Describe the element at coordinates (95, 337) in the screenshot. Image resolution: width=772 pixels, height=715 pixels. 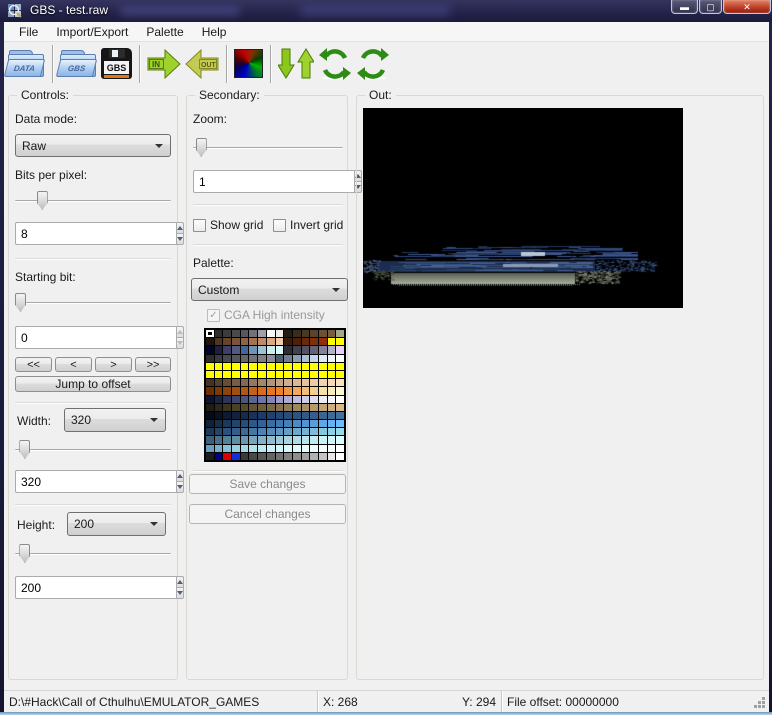
I see `starting-bit-input` at that location.